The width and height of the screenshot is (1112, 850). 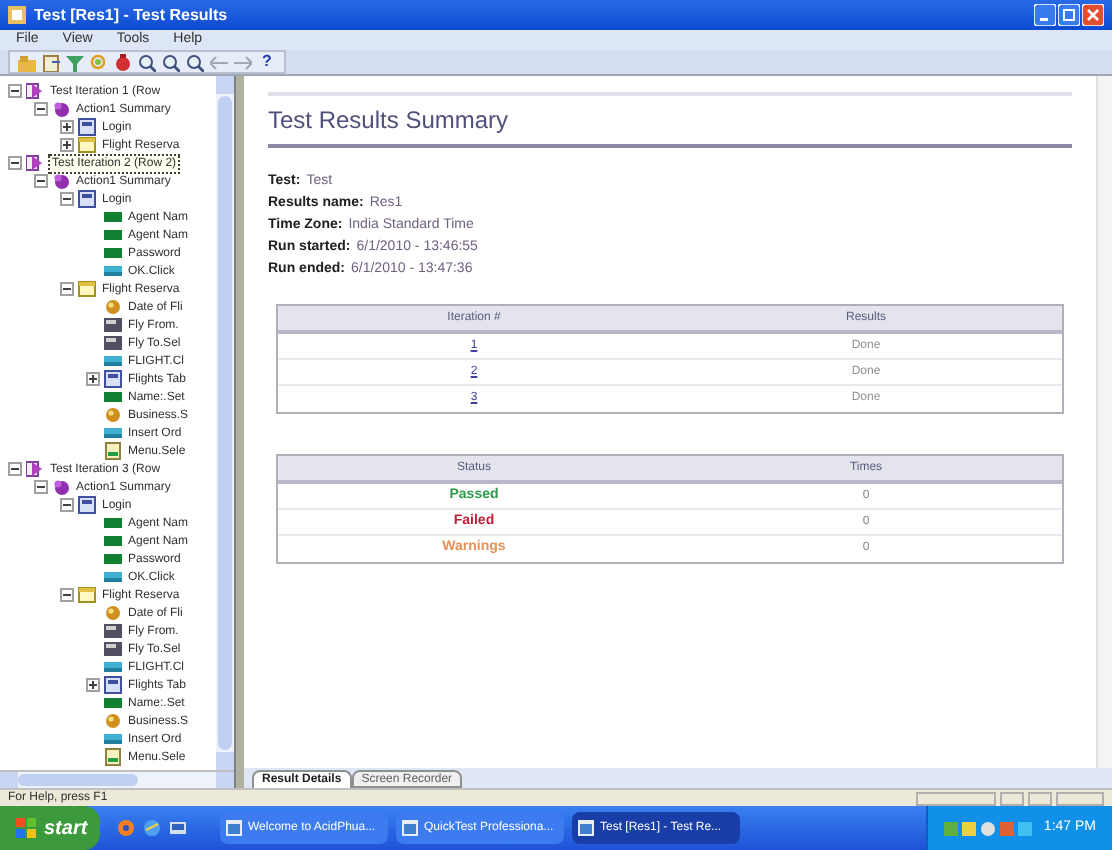 I want to click on app-icon, so click(x=17, y=15).